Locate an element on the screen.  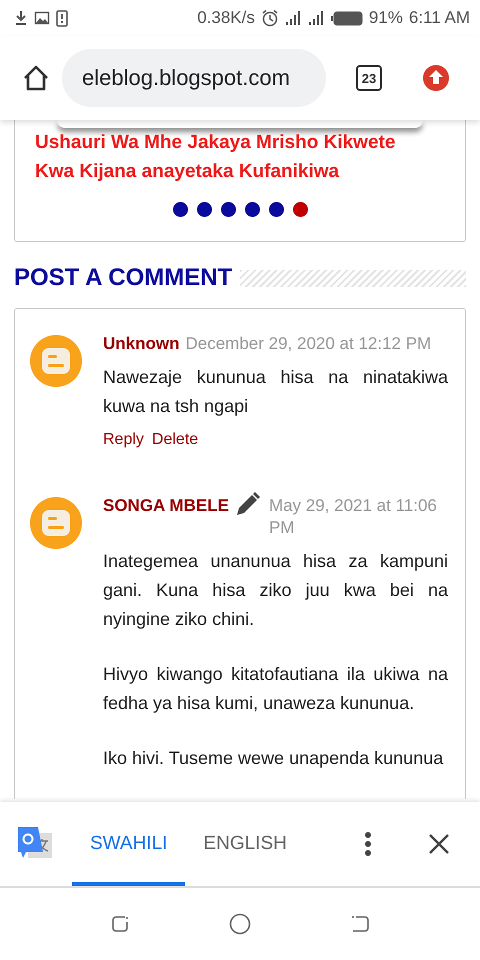
home-button-icon is located at coordinates (239, 924).